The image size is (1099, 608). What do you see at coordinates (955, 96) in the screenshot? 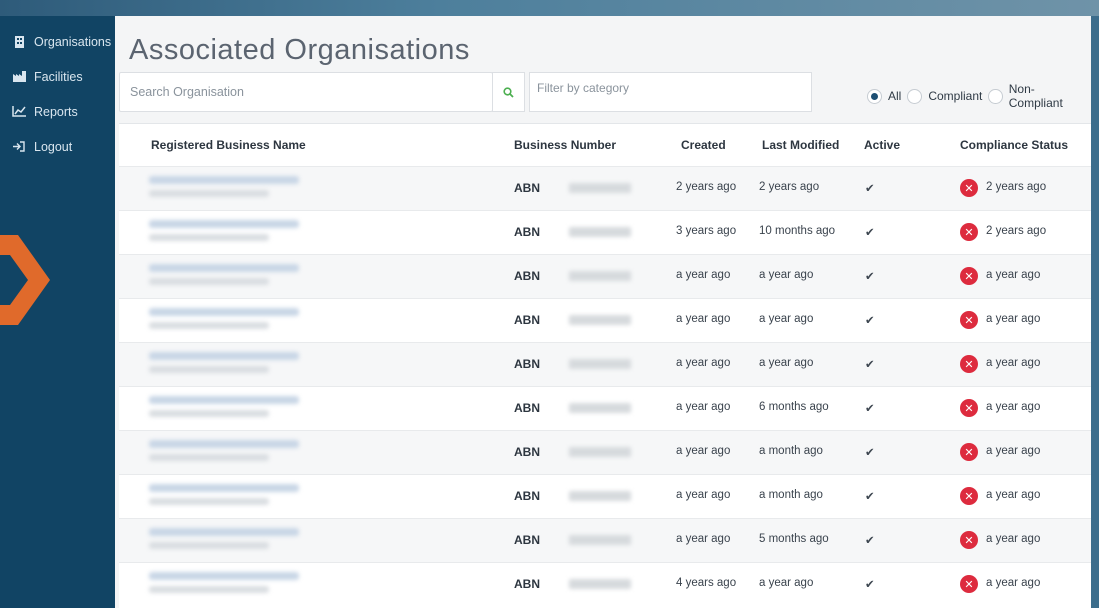
I see `radio-label: Compliant` at bounding box center [955, 96].